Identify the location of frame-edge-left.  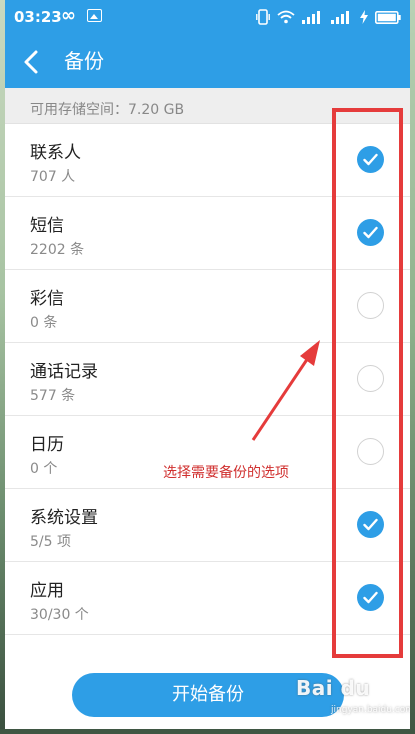
(2, 367).